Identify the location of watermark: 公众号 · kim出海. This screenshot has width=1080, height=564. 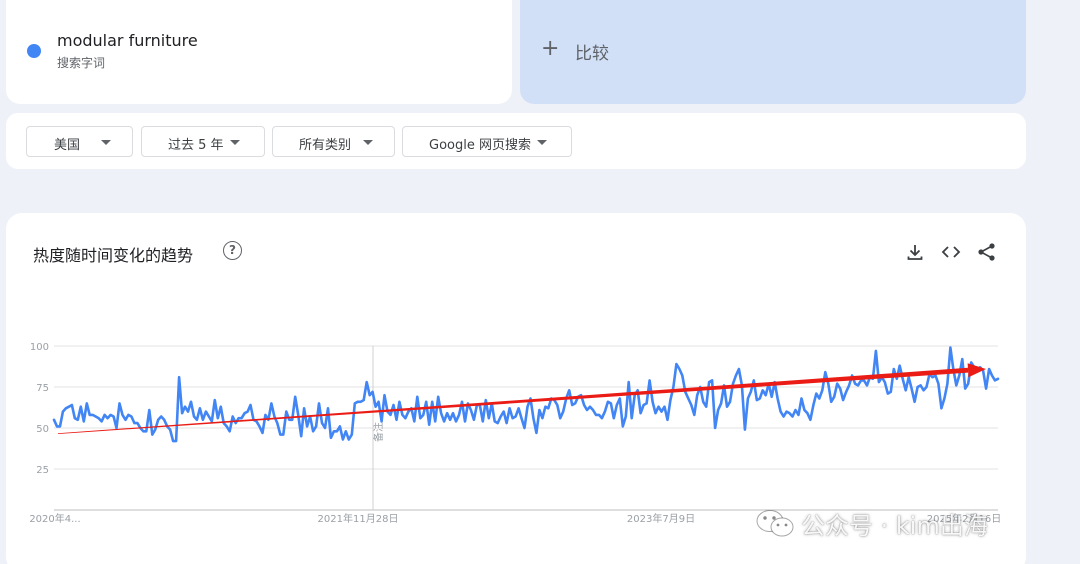
(871, 523).